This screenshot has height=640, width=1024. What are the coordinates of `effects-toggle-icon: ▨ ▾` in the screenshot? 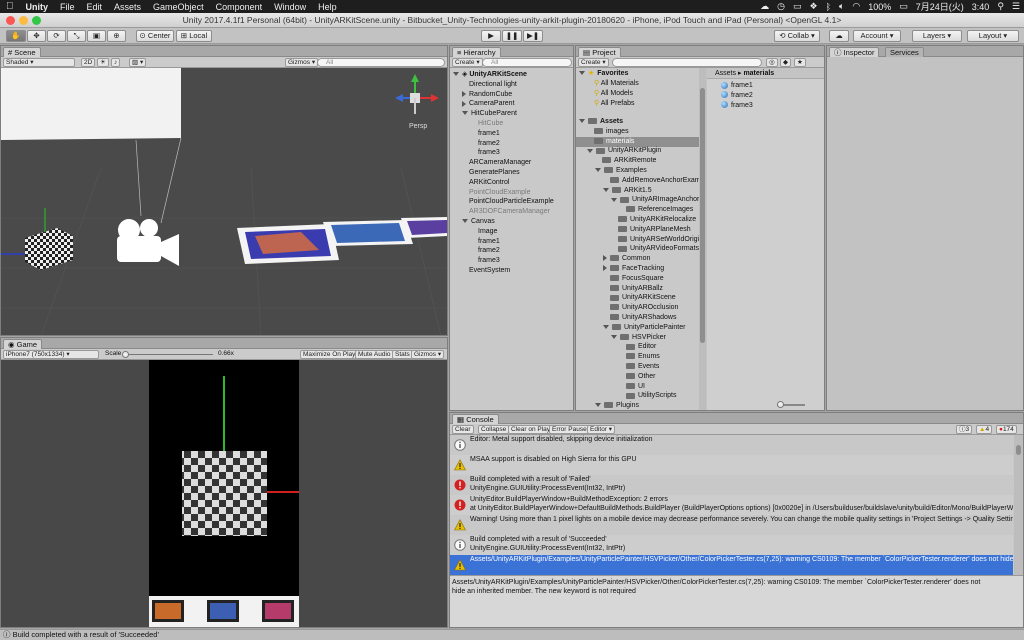 It's located at (138, 62).